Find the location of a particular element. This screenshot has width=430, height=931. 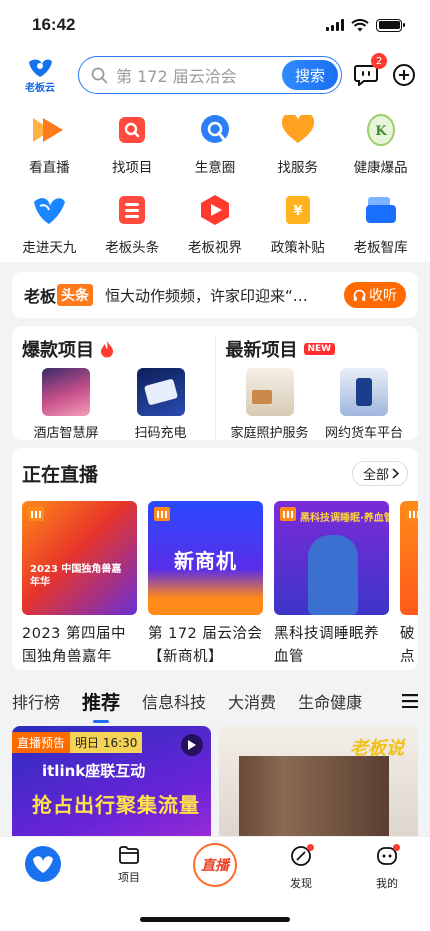

add-button is located at coordinates (404, 75).